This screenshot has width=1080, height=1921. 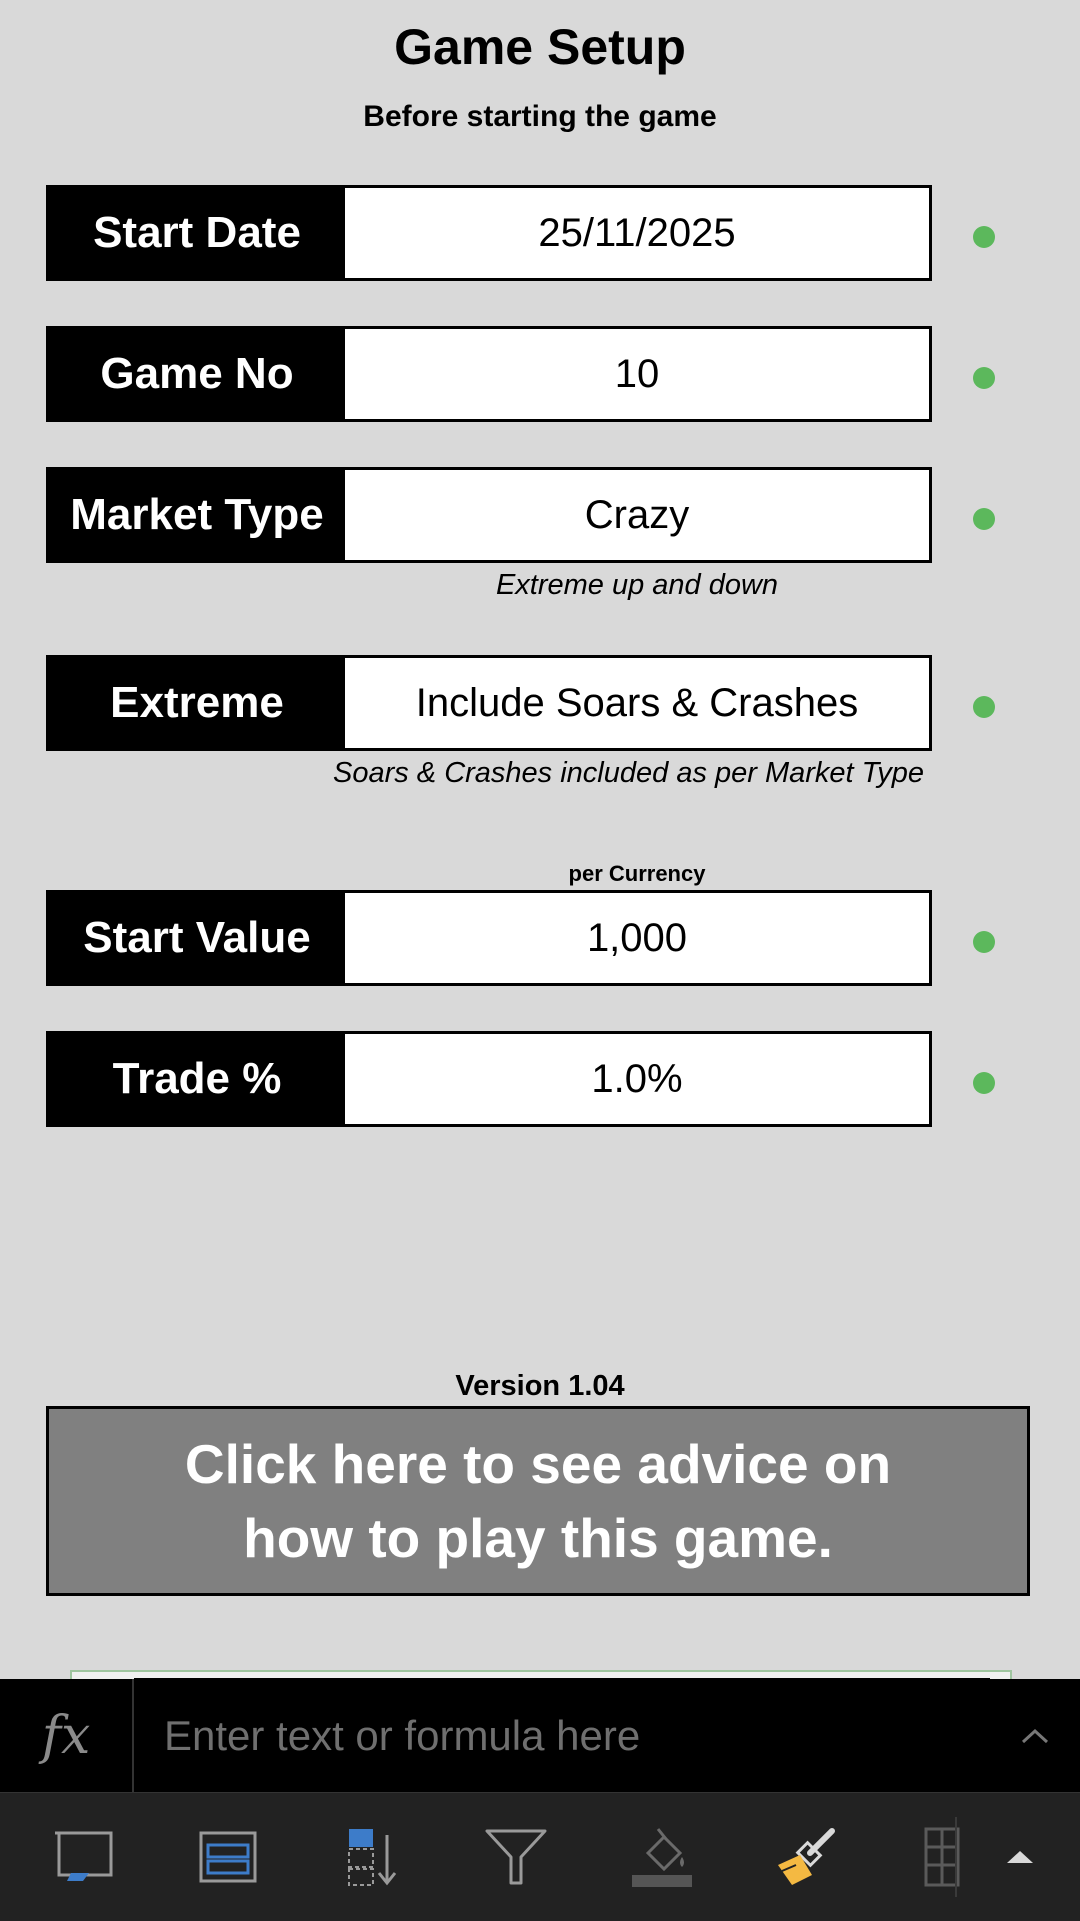 I want to click on start-value-row: Start Value 1,000, so click(x=489, y=938).